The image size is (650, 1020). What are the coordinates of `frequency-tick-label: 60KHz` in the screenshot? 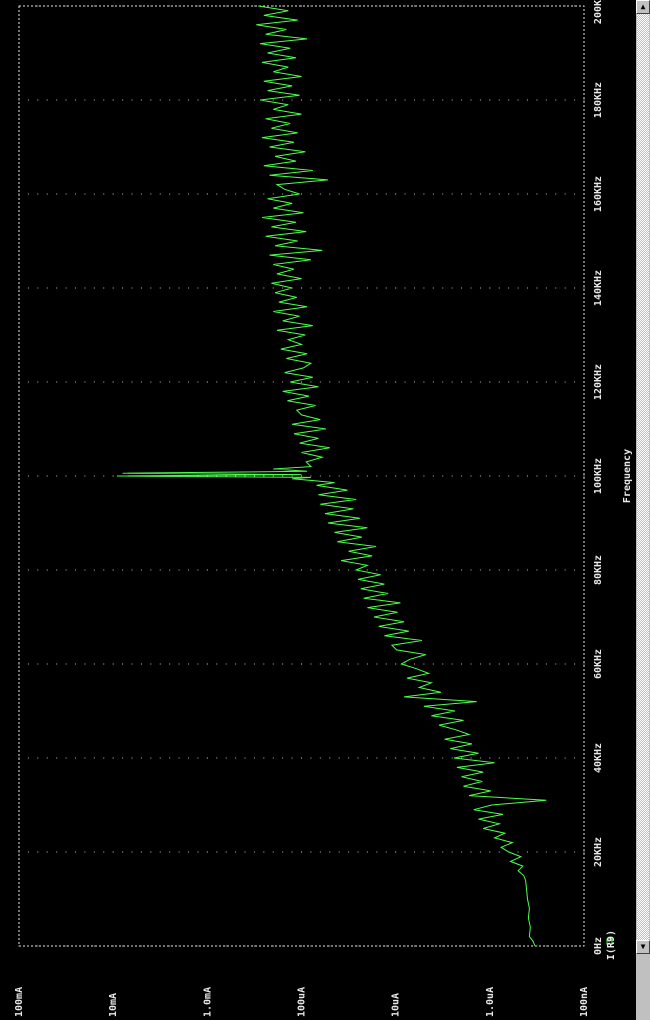 It's located at (598, 664).